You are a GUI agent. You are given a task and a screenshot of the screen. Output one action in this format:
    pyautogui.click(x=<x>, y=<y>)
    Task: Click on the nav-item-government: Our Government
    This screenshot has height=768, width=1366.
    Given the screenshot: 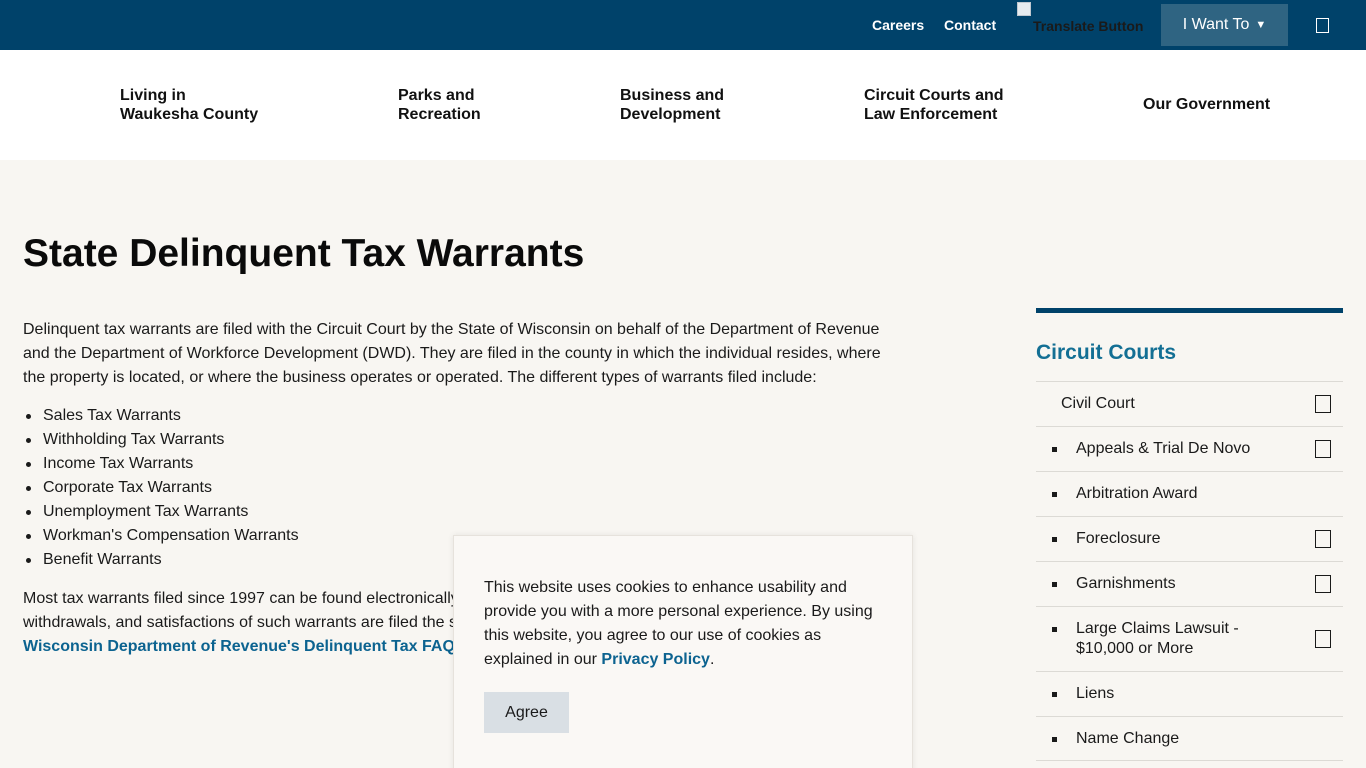 What is the action you would take?
    pyautogui.click(x=1206, y=104)
    